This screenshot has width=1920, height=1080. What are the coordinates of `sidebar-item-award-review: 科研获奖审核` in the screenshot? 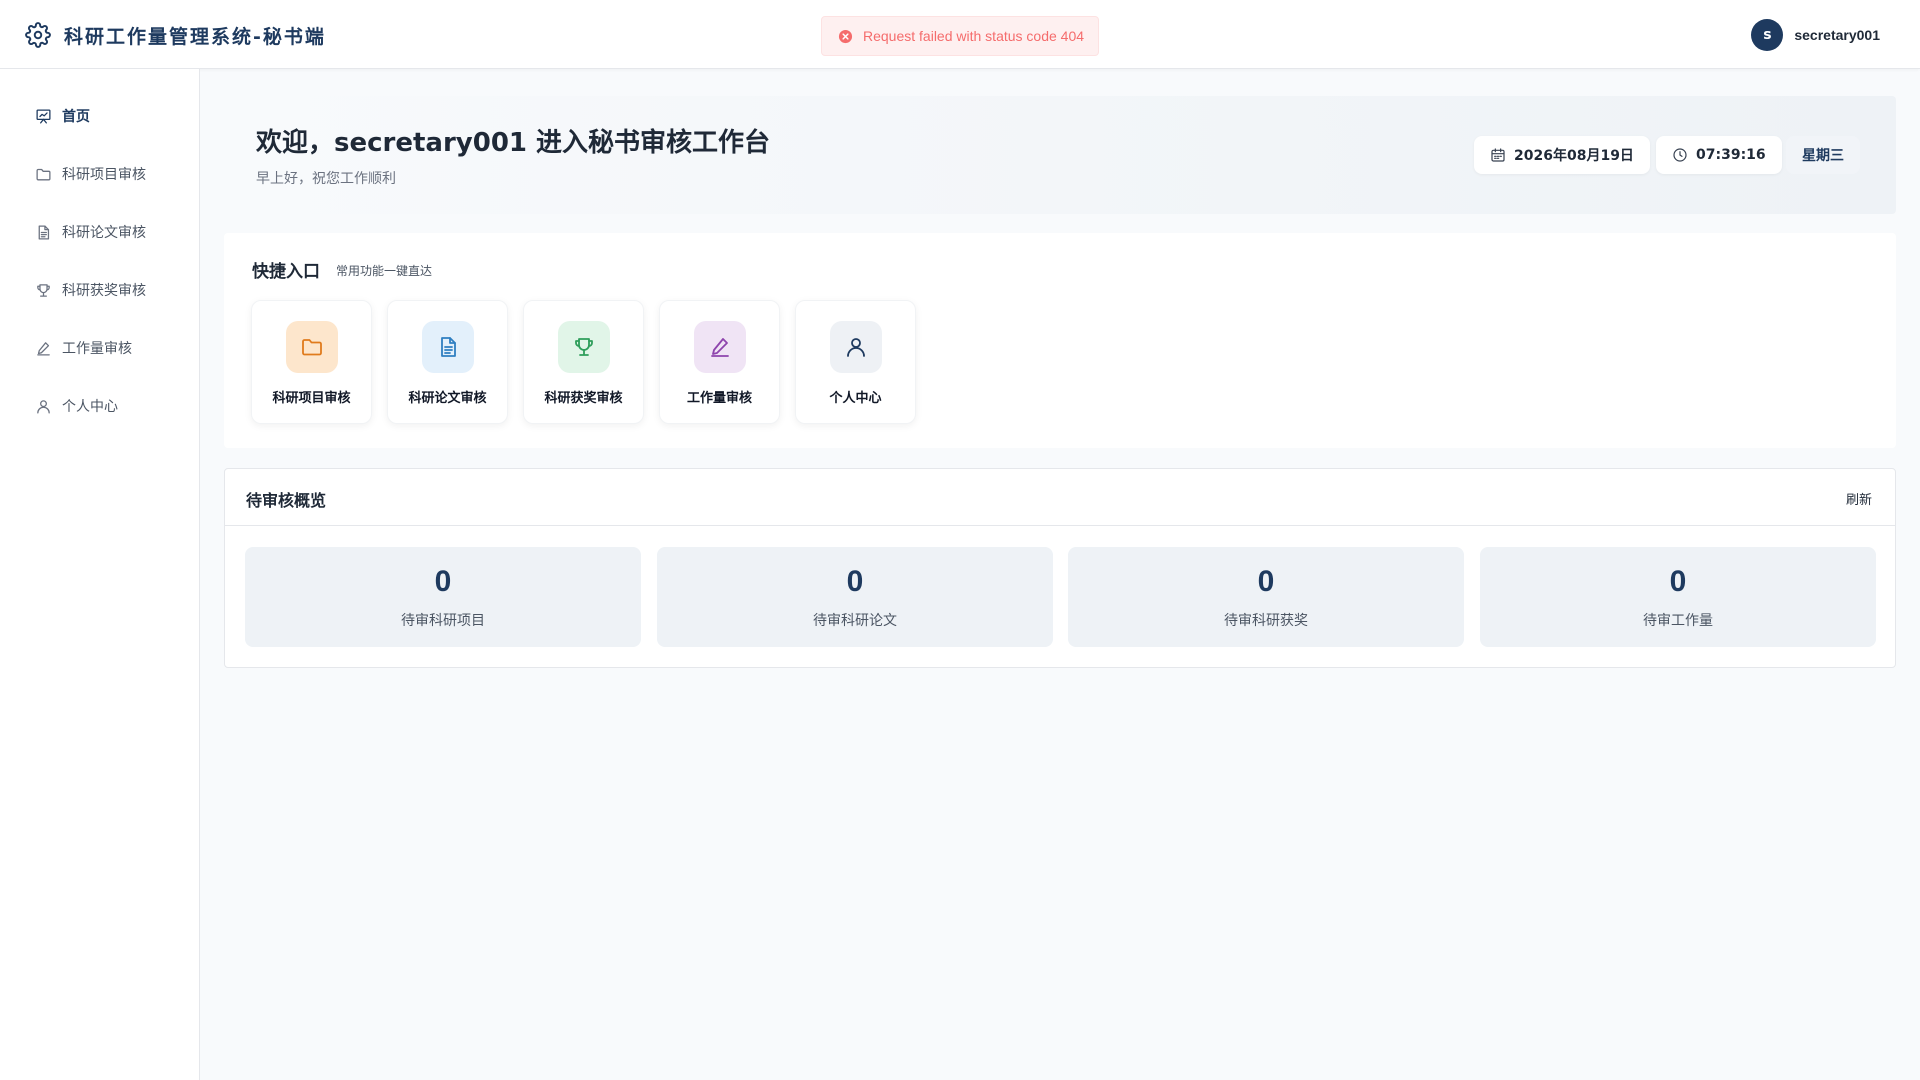 It's located at (90, 290).